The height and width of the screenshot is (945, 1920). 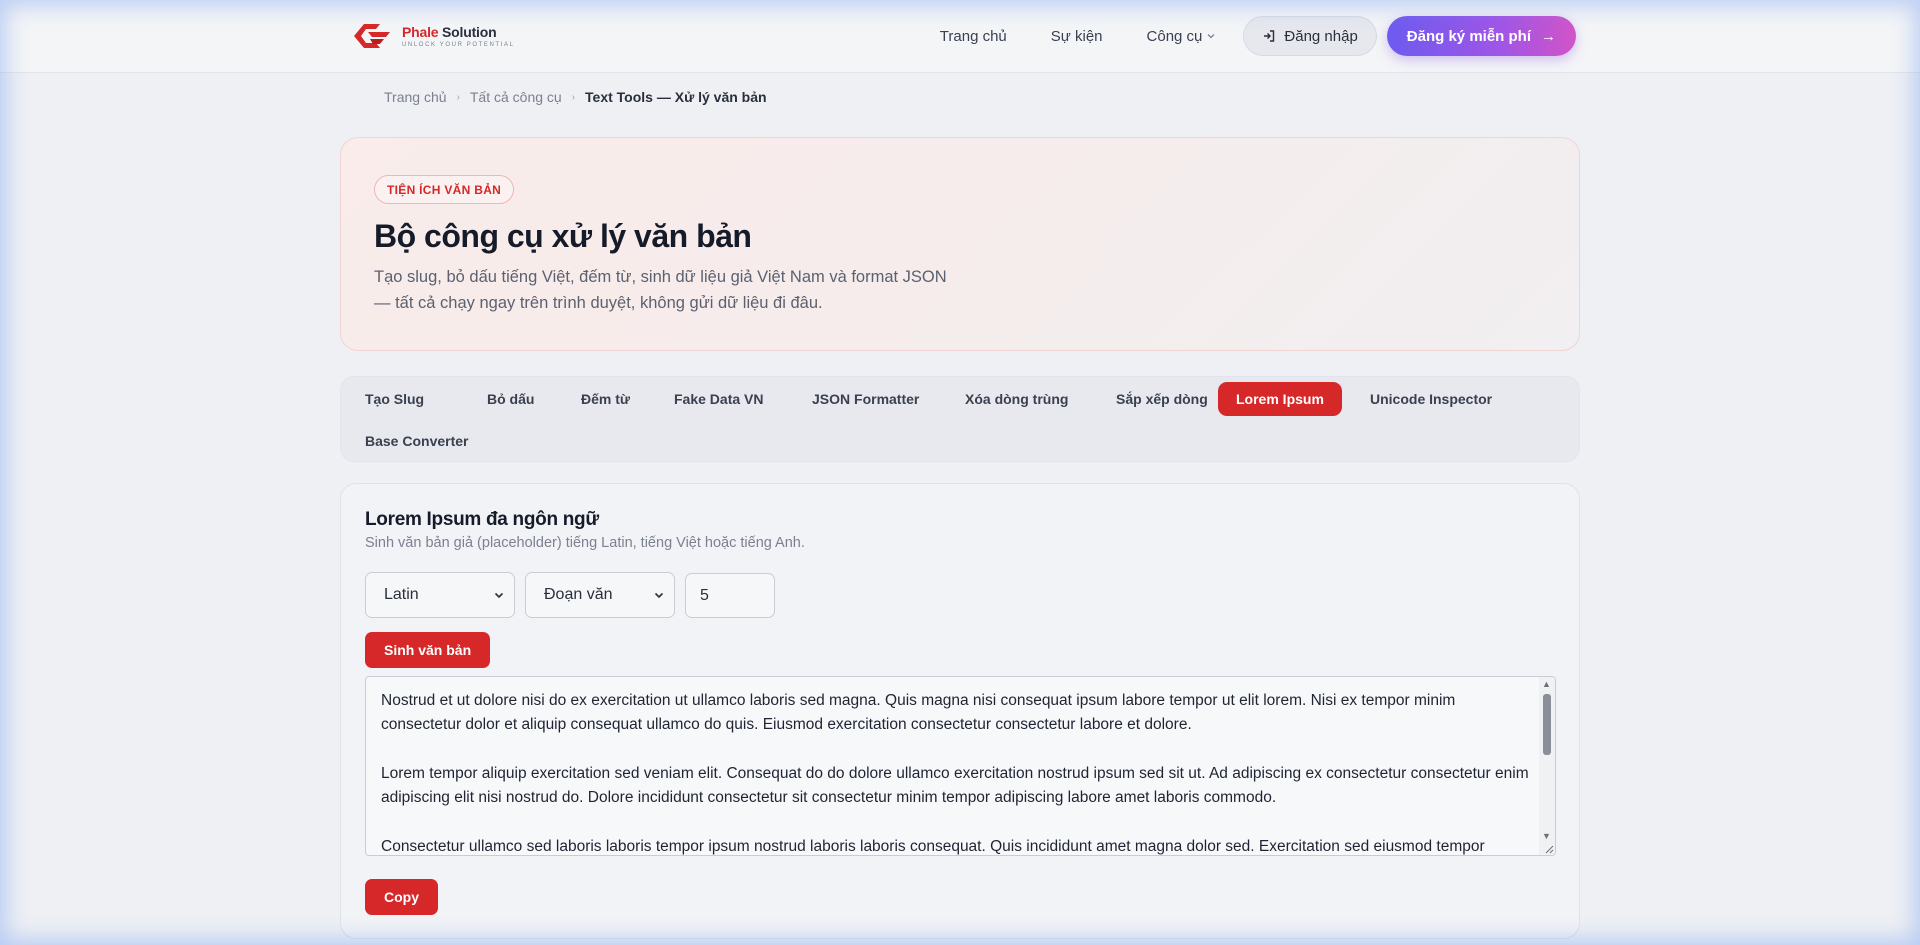 What do you see at coordinates (1468, 36) in the screenshot?
I see `signup-label: Đăng ký miễn phí` at bounding box center [1468, 36].